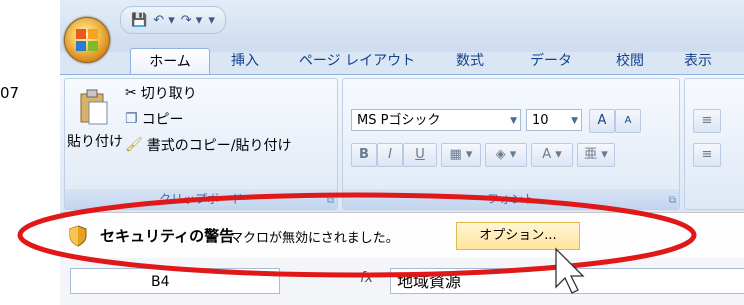 Image resolution: width=744 pixels, height=305 pixels. Describe the element at coordinates (168, 94) in the screenshot. I see `cut-label: 切り取り` at that location.